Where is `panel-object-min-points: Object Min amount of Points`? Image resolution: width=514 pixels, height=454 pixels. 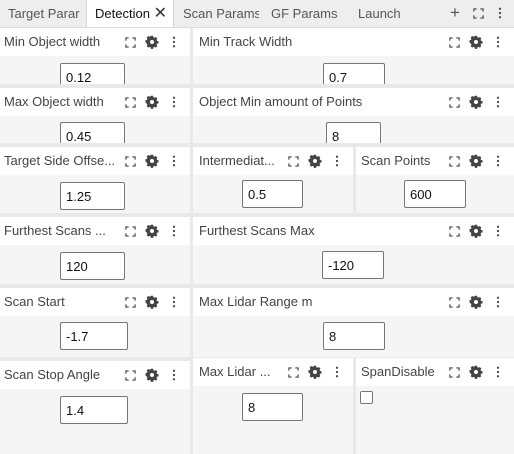 panel-object-min-points: Object Min amount of Points is located at coordinates (353, 115).